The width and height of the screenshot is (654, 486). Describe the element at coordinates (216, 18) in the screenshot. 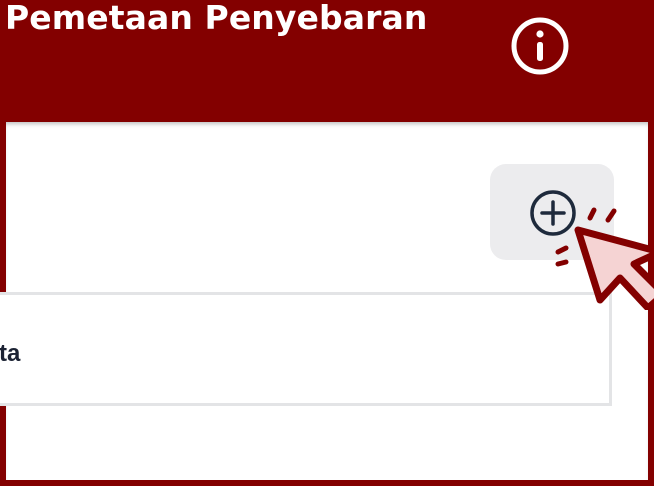

I see `page-title: Pemetaan Penyebaran` at that location.